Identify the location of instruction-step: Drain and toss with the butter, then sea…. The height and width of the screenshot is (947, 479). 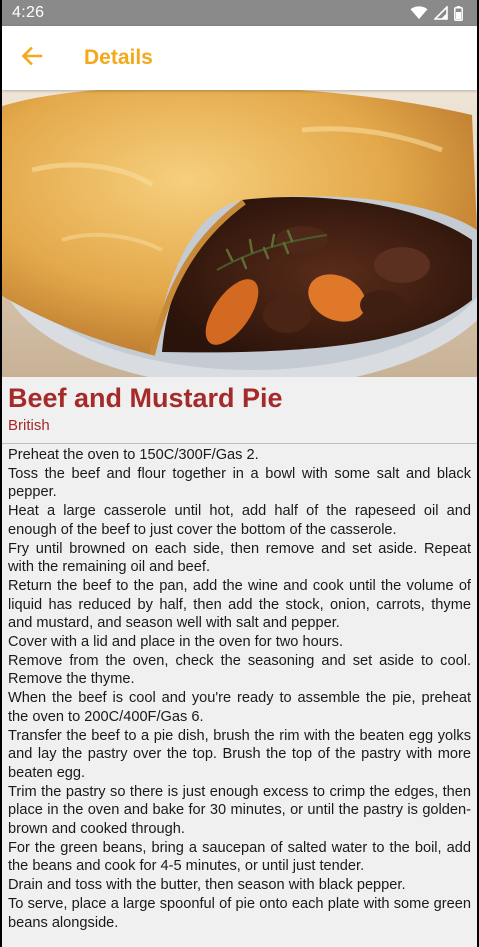
(207, 885).